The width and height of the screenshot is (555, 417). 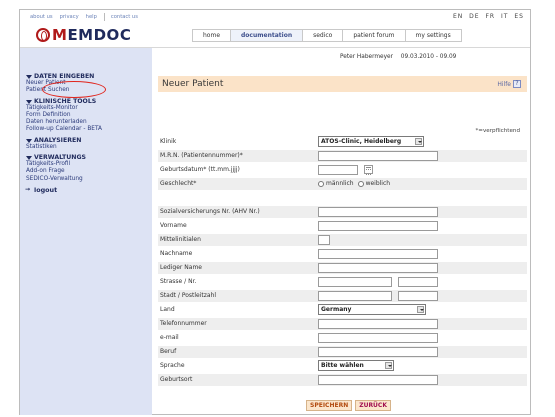 I want to click on land-select: Germany, so click(x=372, y=309).